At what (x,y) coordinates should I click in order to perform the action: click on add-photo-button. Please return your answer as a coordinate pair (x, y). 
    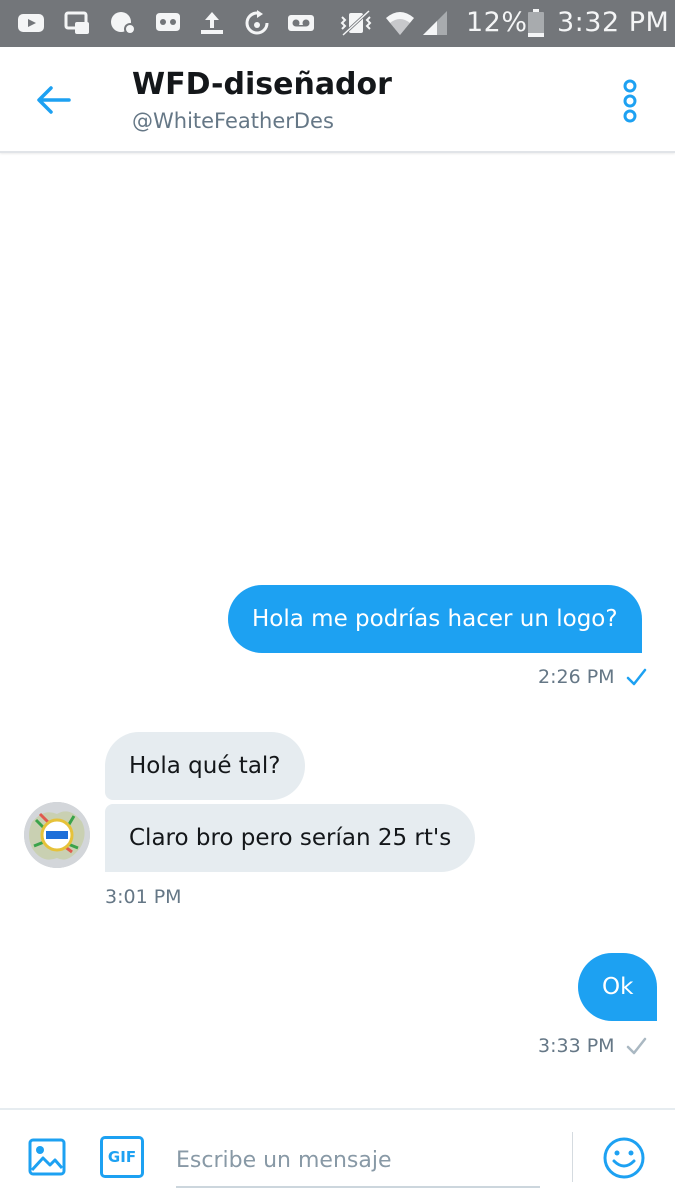
    Looking at the image, I should click on (47, 1157).